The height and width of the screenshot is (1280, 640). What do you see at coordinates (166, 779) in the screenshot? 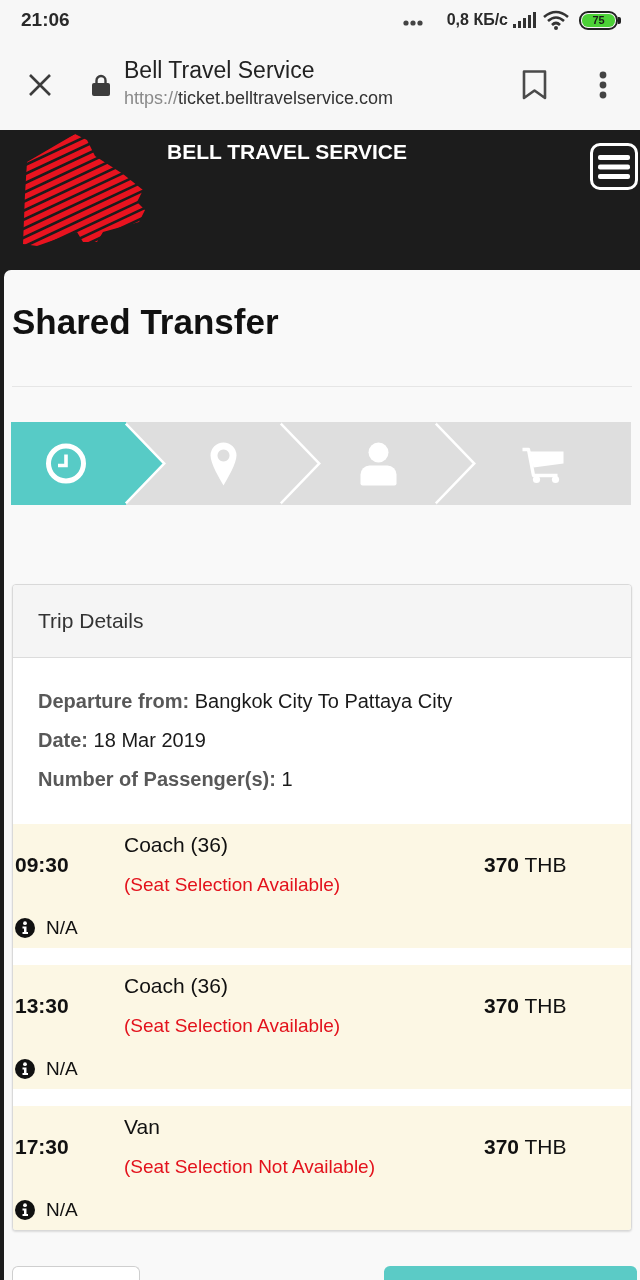
I see `detail-line: Number of Passenger(s): 1` at bounding box center [166, 779].